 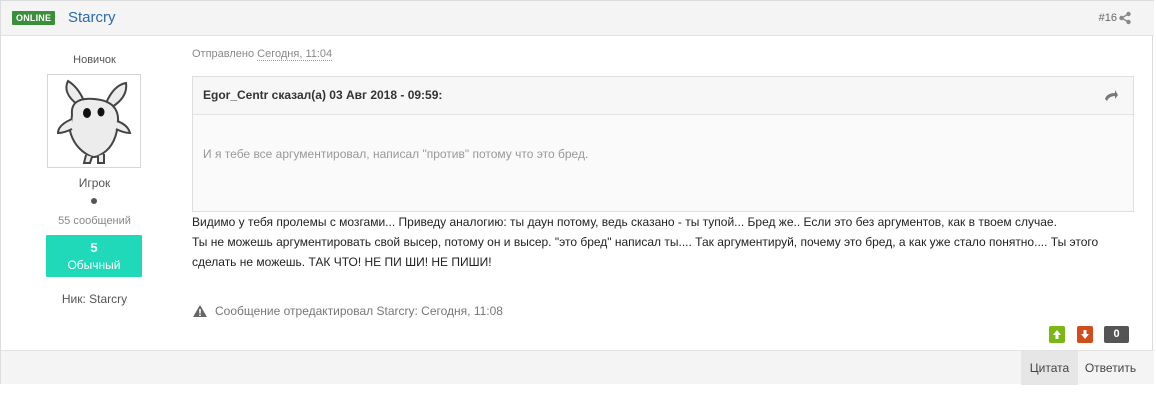 I want to click on post-footer: Цитата Ответить, so click(x=577, y=367).